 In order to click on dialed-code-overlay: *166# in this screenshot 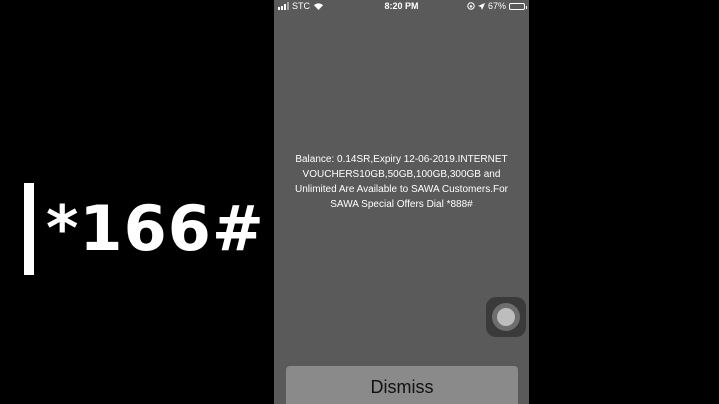, I will do `click(144, 228)`.